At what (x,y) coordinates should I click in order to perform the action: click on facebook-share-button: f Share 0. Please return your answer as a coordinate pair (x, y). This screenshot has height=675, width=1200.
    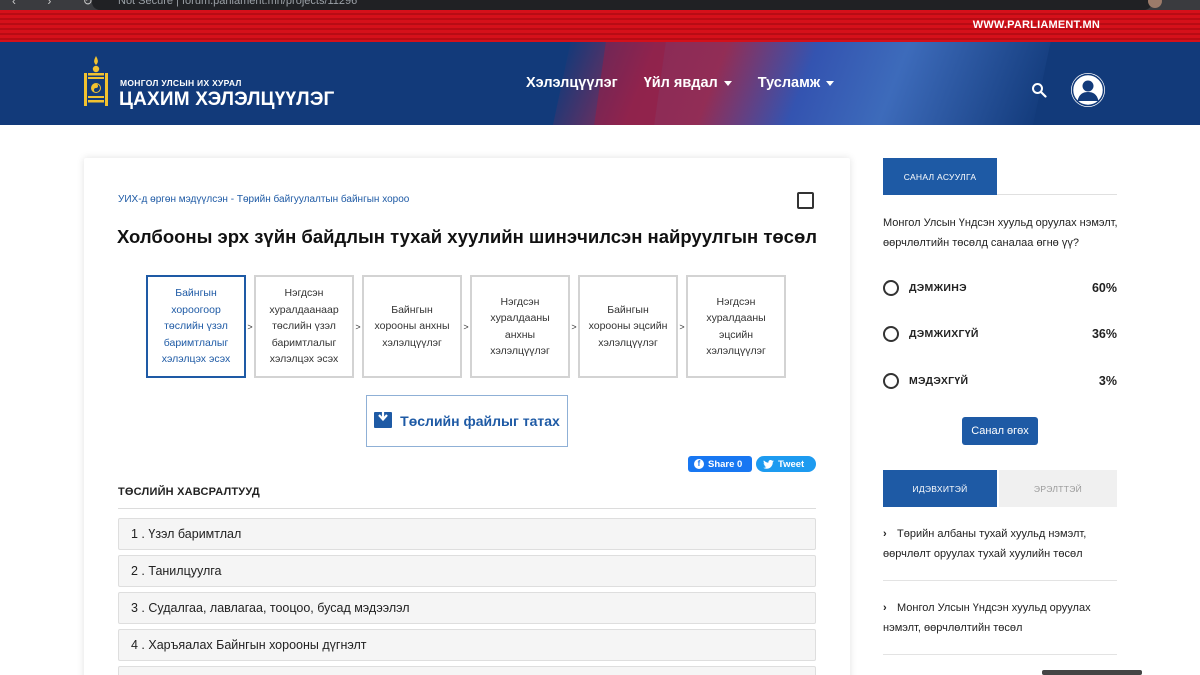
    Looking at the image, I should click on (720, 464).